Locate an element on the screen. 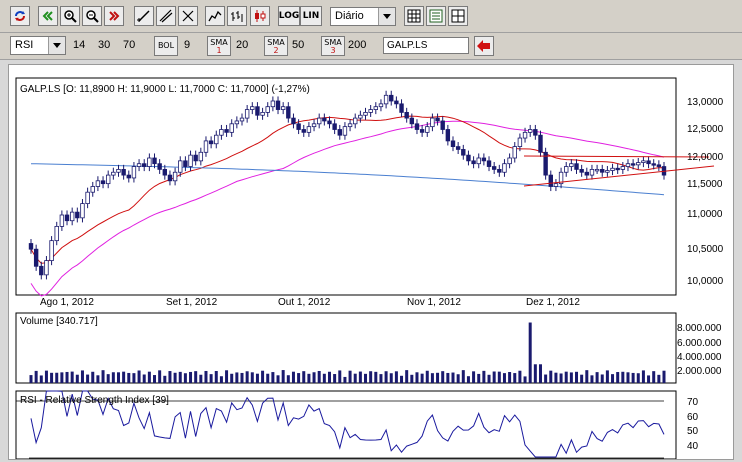  x-tick: Out 1, 2012 is located at coordinates (304, 302).